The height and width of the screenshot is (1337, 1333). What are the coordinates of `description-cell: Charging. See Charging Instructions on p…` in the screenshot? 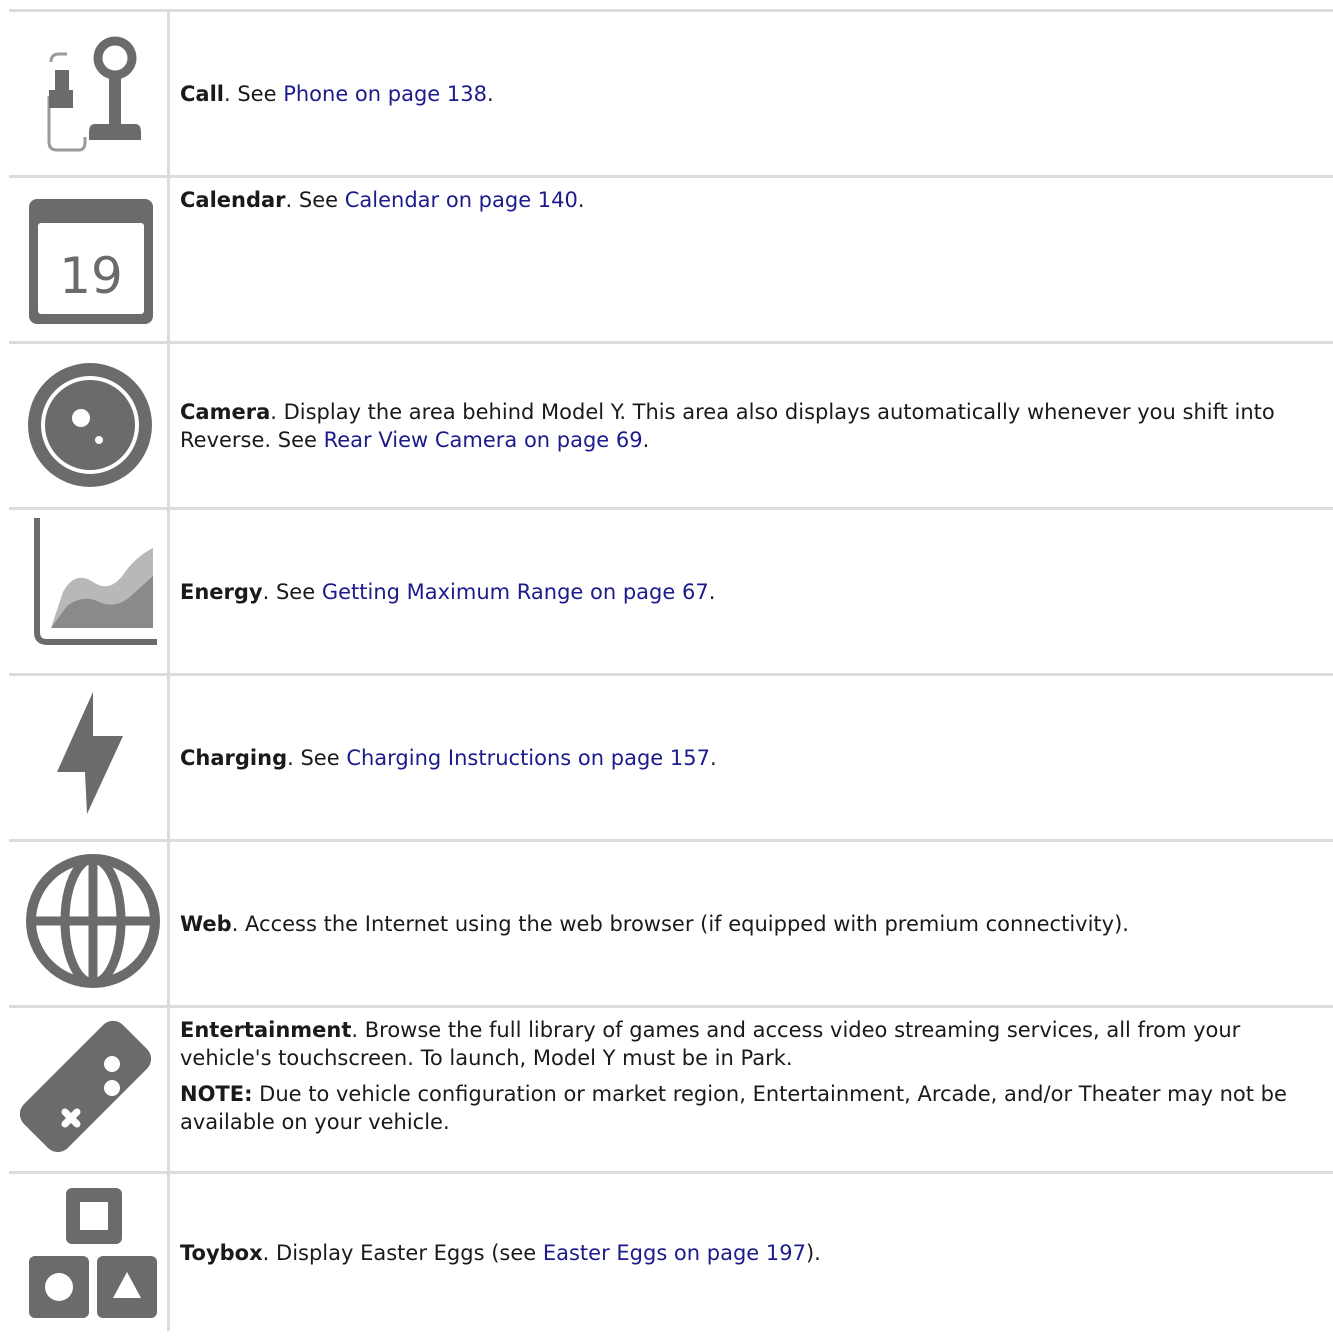 It's located at (751, 757).